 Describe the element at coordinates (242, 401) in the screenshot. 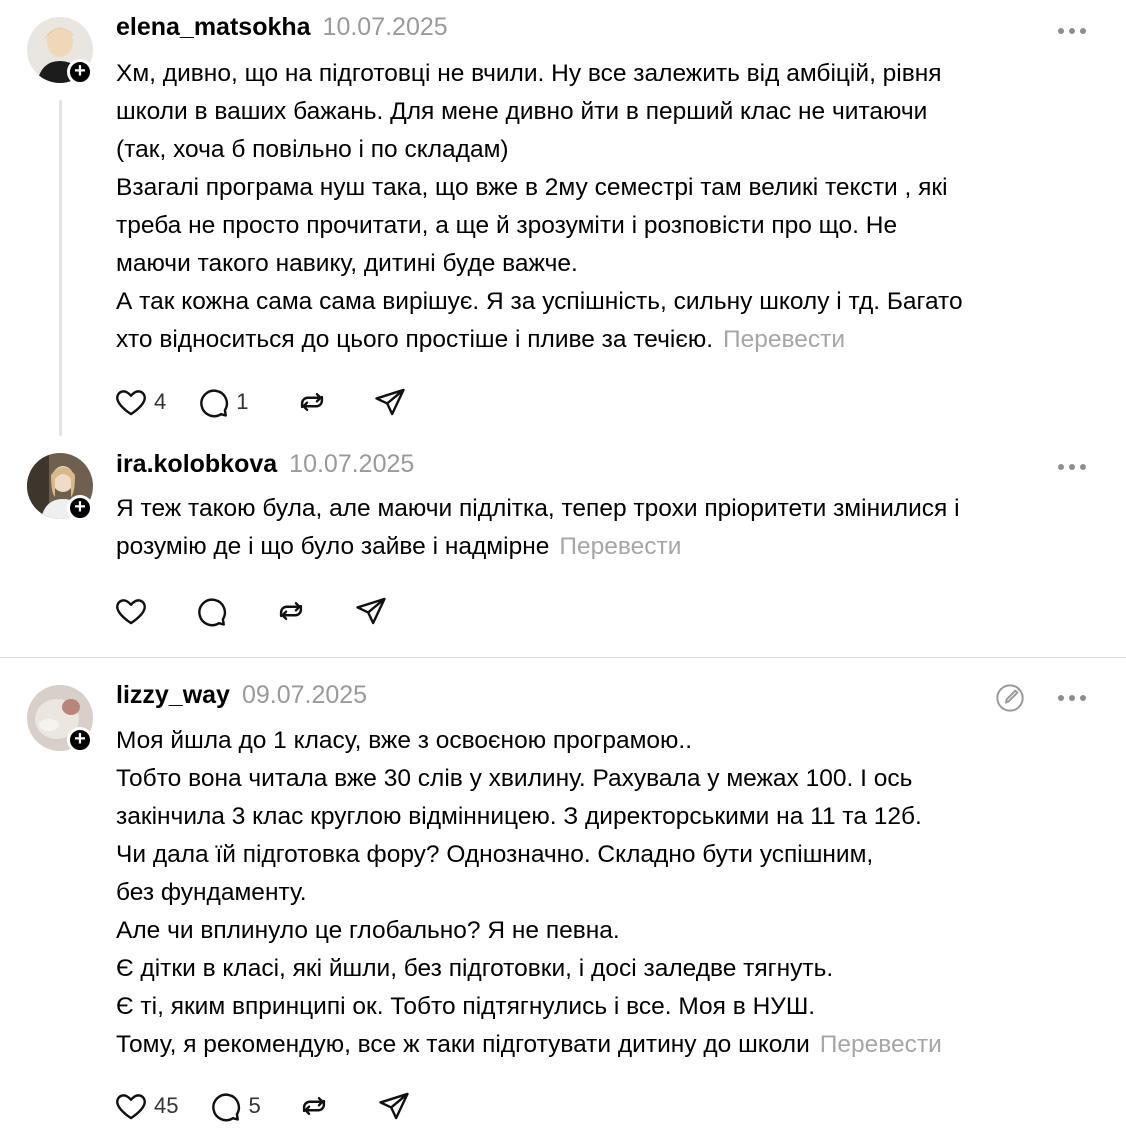

I see `reply-count: 1` at that location.